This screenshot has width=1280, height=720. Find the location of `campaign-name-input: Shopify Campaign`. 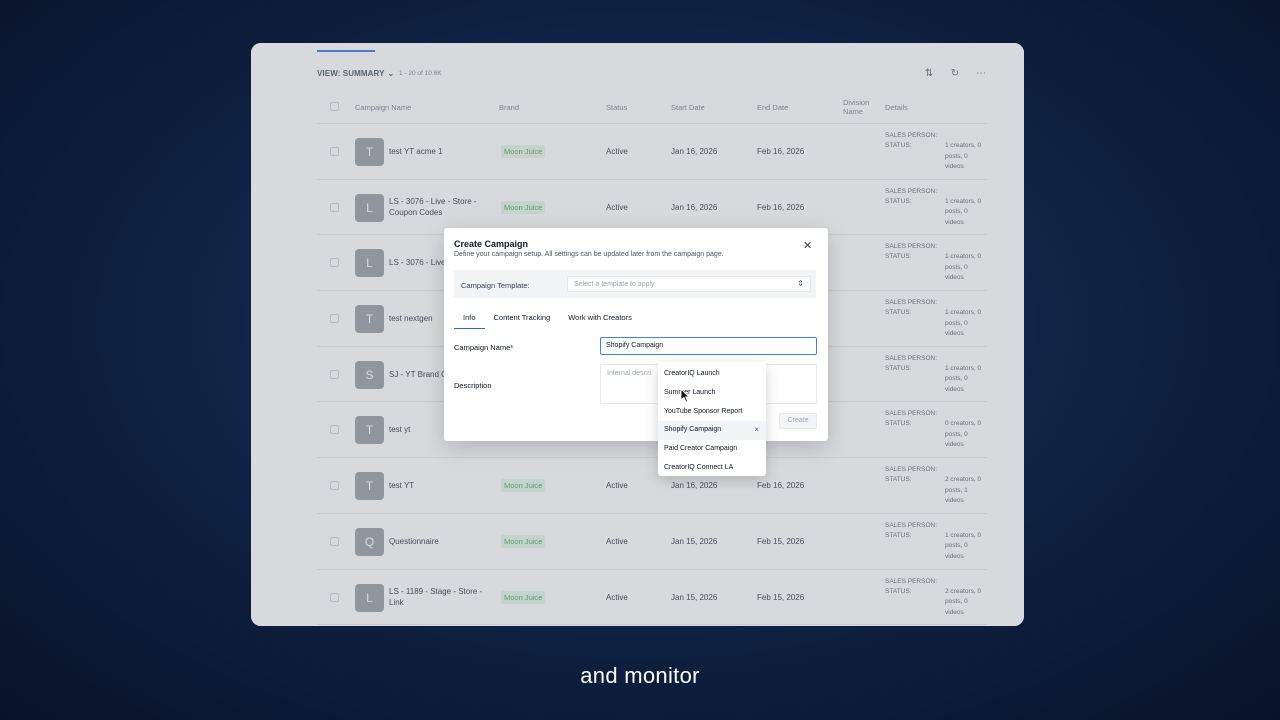

campaign-name-input: Shopify Campaign is located at coordinates (708, 346).